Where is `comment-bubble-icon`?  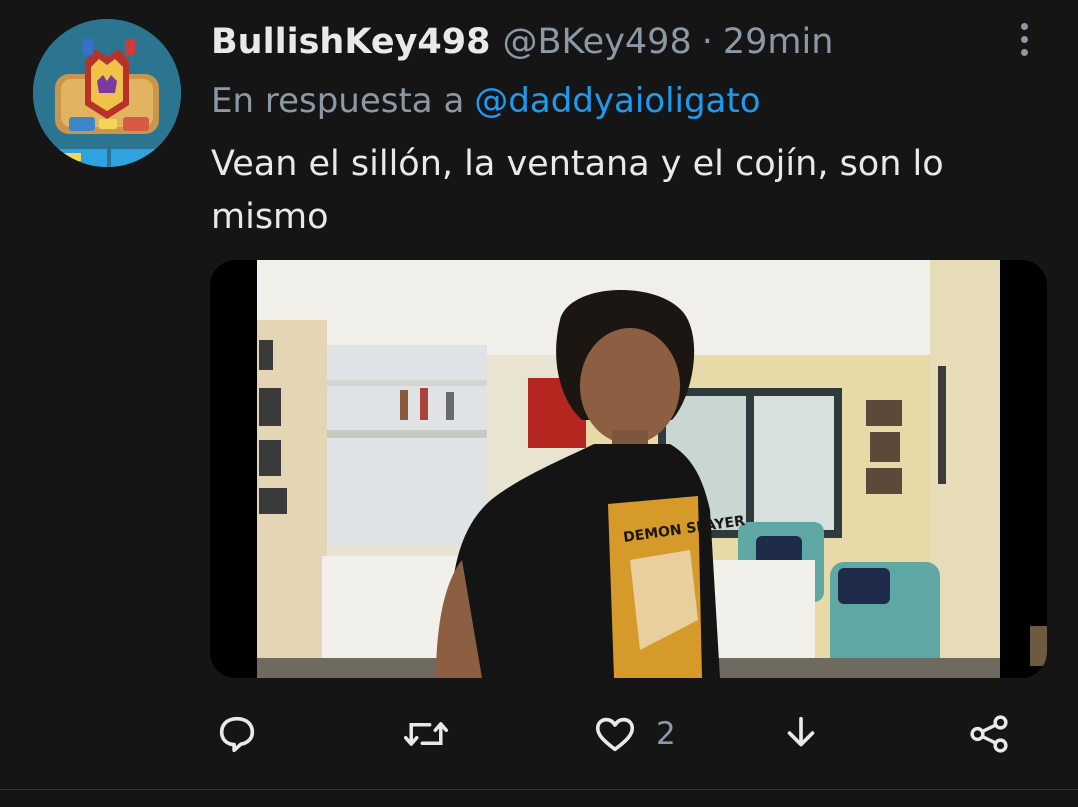 comment-bubble-icon is located at coordinates (237, 734).